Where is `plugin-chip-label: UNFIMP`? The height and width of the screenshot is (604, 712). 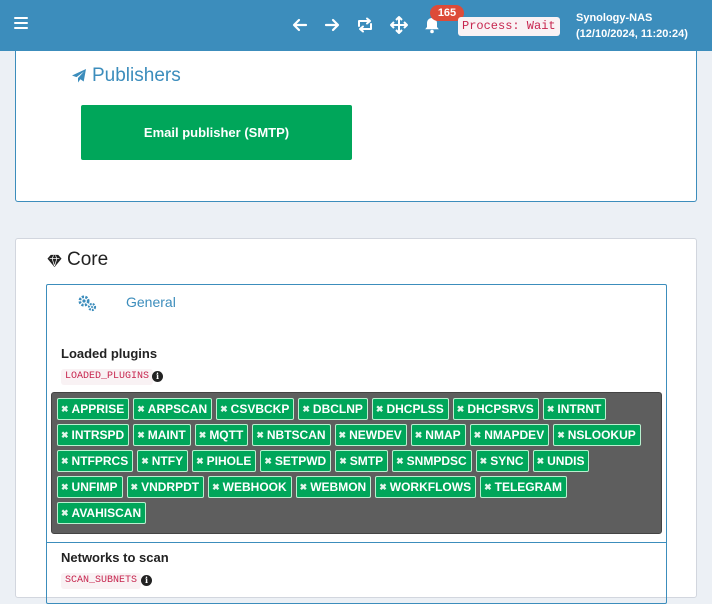 plugin-chip-label: UNFIMP is located at coordinates (94, 487).